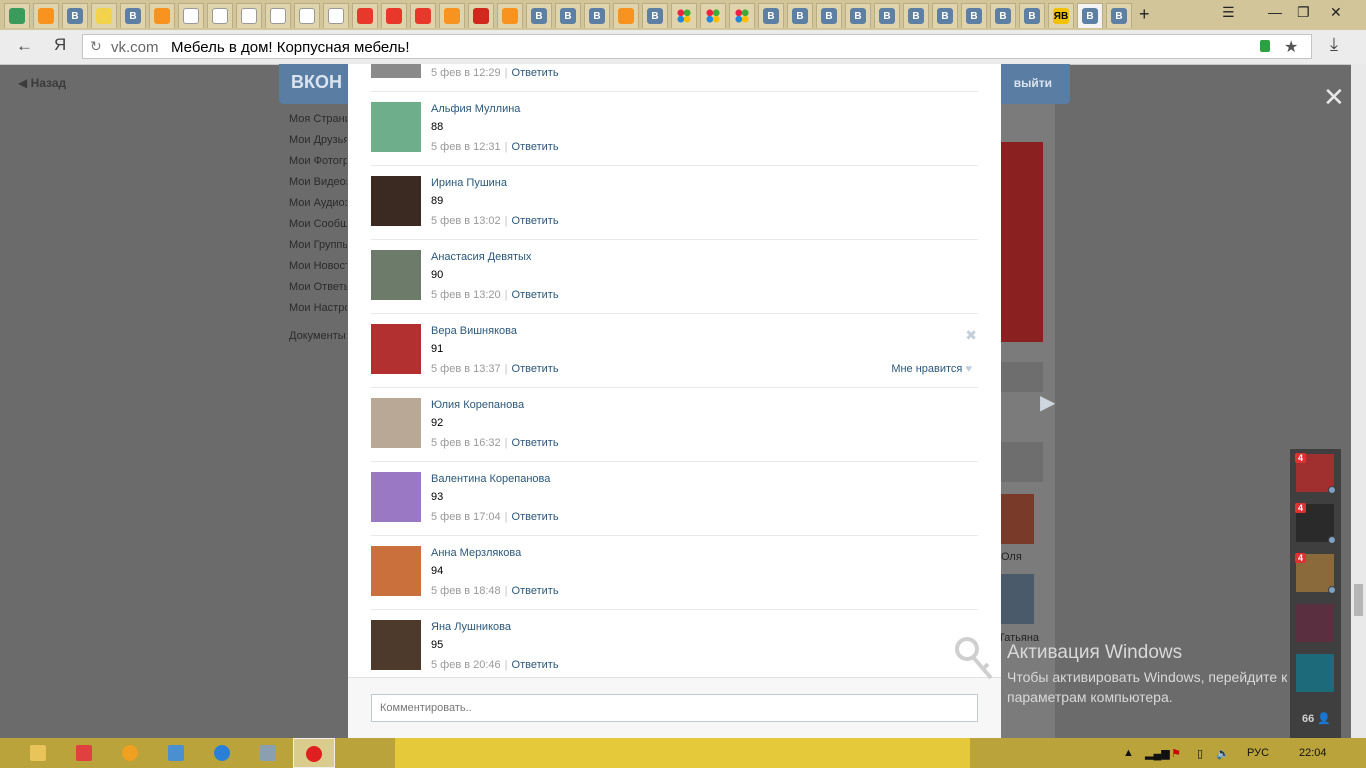  Describe the element at coordinates (674, 708) in the screenshot. I see `comment-input: Комментировать..` at that location.